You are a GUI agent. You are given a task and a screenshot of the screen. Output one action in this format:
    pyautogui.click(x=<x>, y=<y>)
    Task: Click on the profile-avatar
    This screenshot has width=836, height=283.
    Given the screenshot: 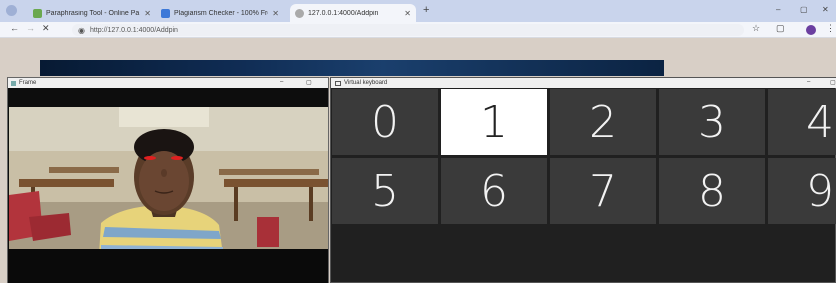 What is the action you would take?
    pyautogui.click(x=811, y=30)
    